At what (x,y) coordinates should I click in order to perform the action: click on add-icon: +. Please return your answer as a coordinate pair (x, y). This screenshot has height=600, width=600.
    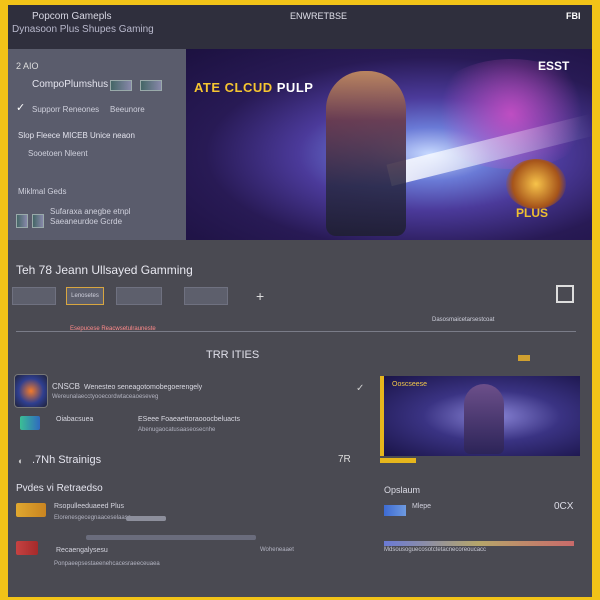
    Looking at the image, I should click on (260, 296).